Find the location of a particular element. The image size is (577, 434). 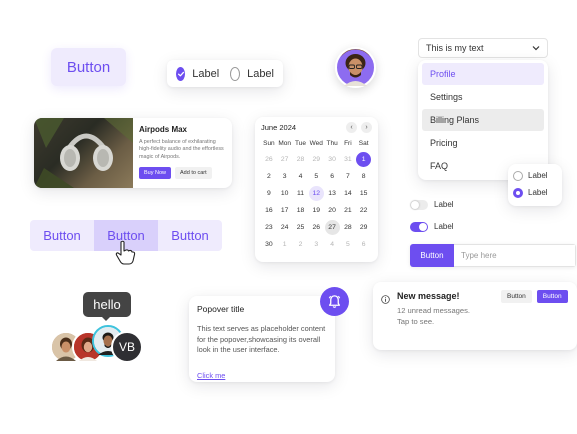

chevron-right-icon: › is located at coordinates (366, 127).